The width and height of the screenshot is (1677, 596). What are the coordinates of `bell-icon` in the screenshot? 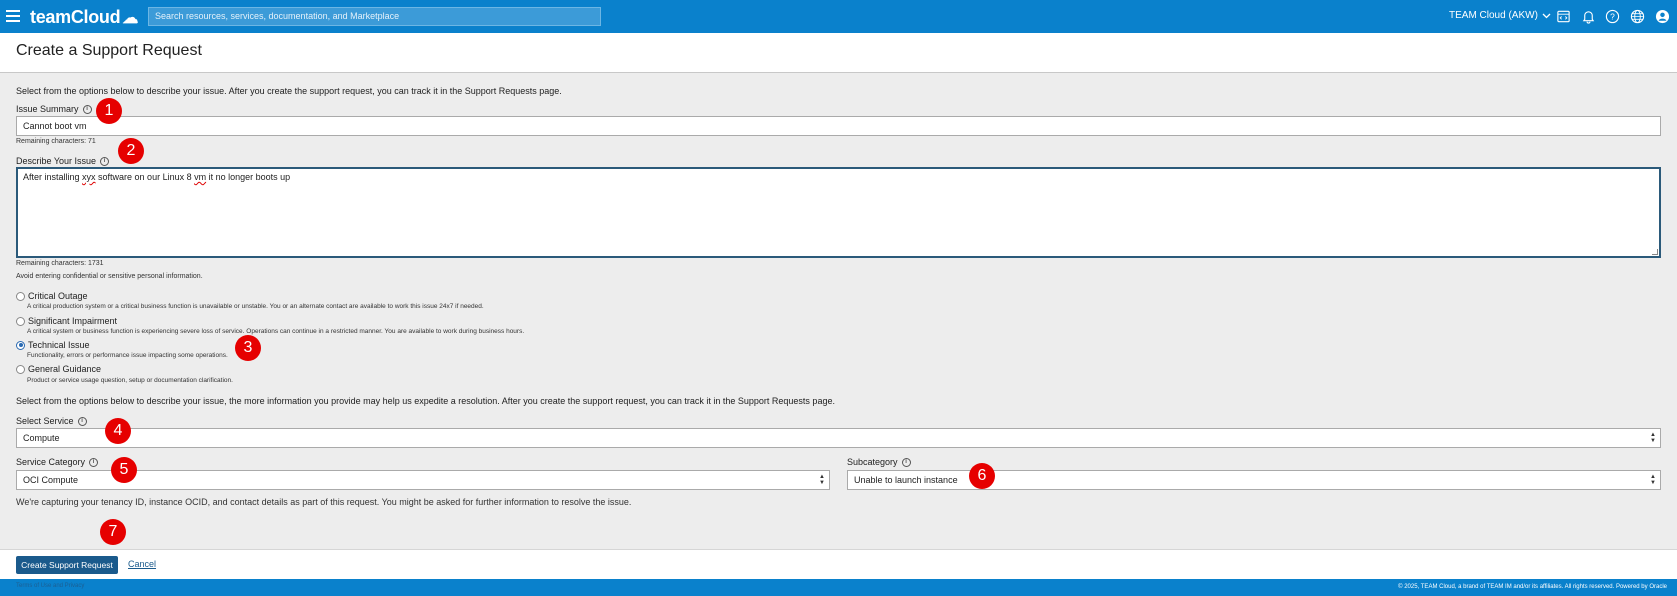 It's located at (1588, 16).